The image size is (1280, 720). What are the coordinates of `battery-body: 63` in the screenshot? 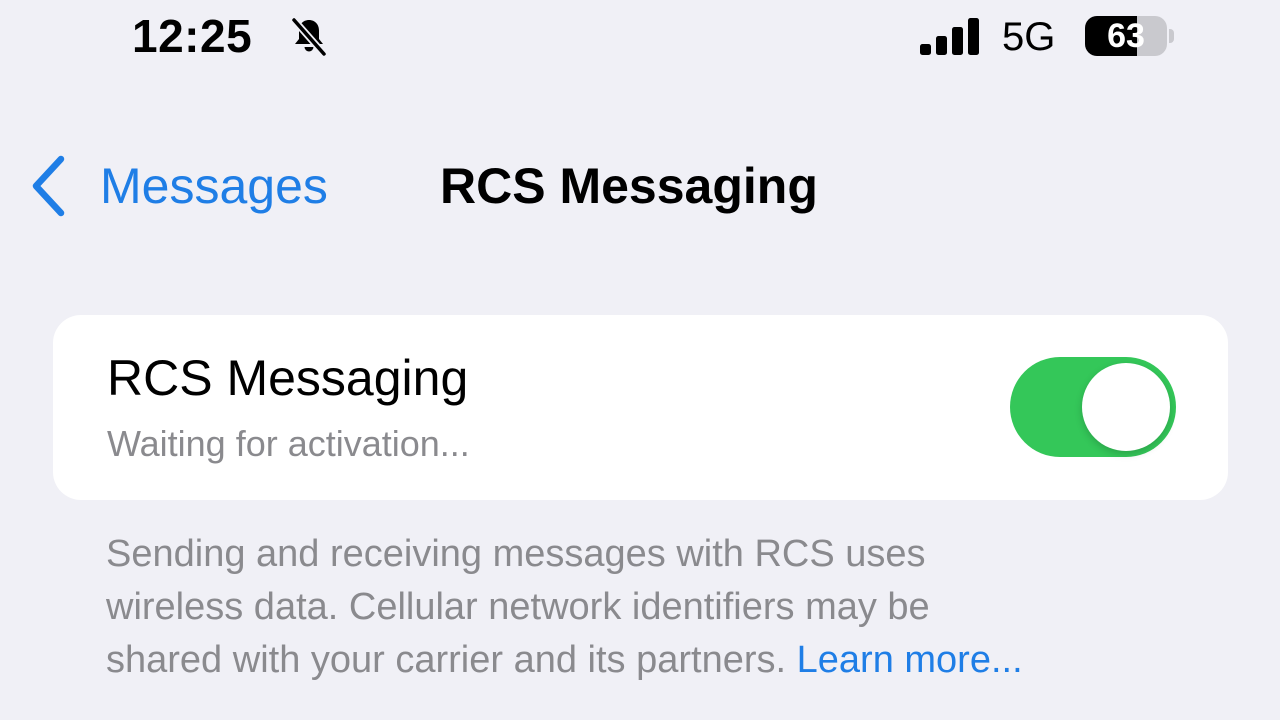 It's located at (1126, 36).